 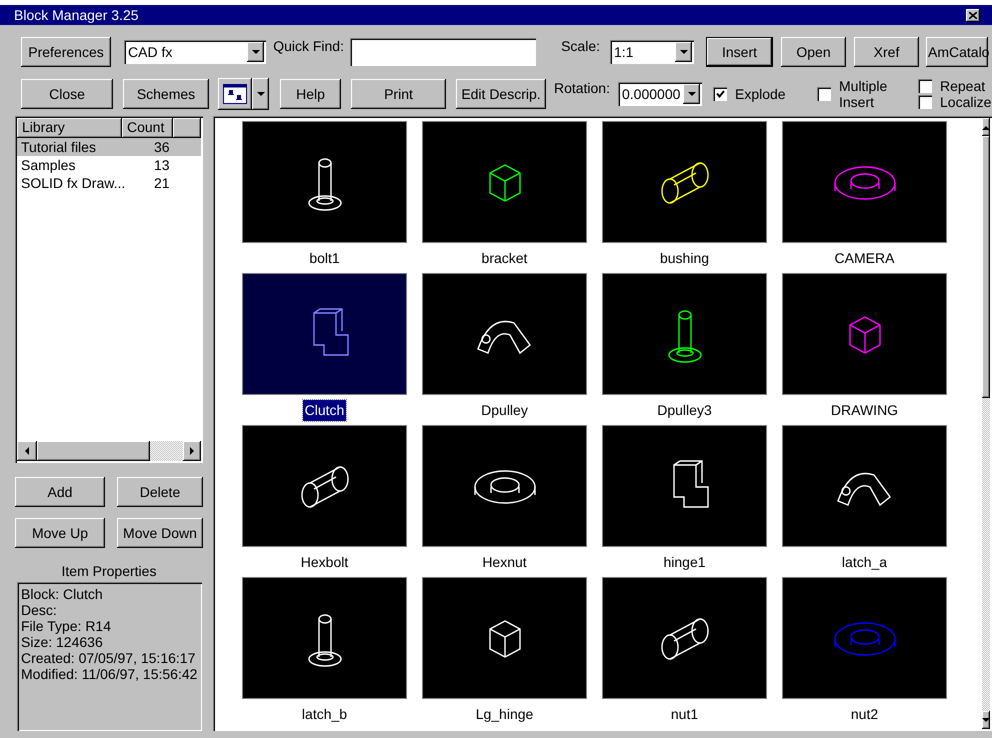 I want to click on section-title: Item Properties, so click(x=109, y=570).